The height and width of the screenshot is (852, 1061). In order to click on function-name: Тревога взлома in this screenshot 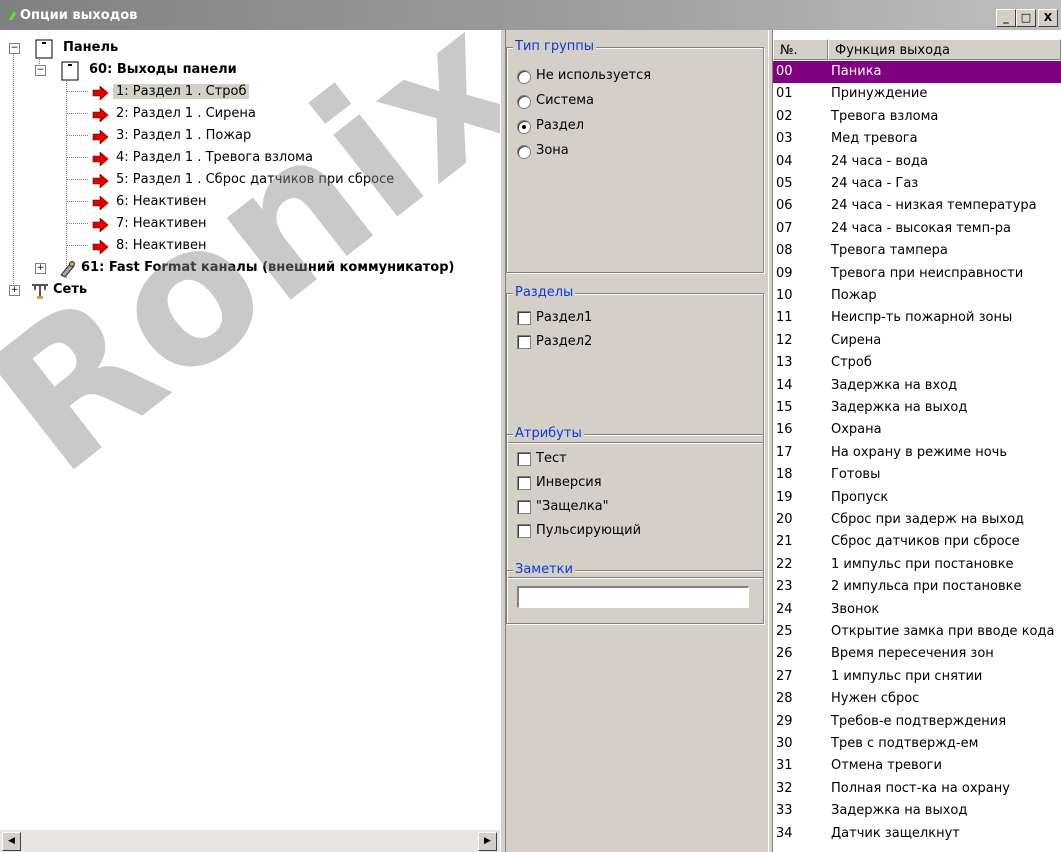, I will do `click(885, 116)`.